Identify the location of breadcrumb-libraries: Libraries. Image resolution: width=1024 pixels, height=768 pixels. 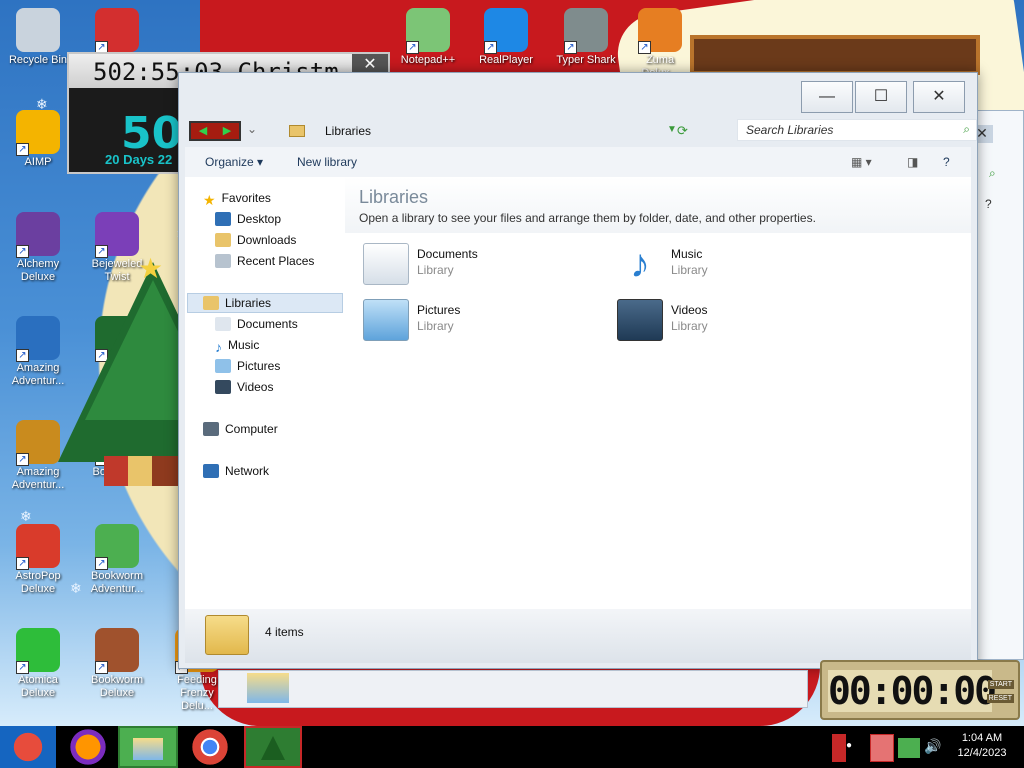
(348, 131).